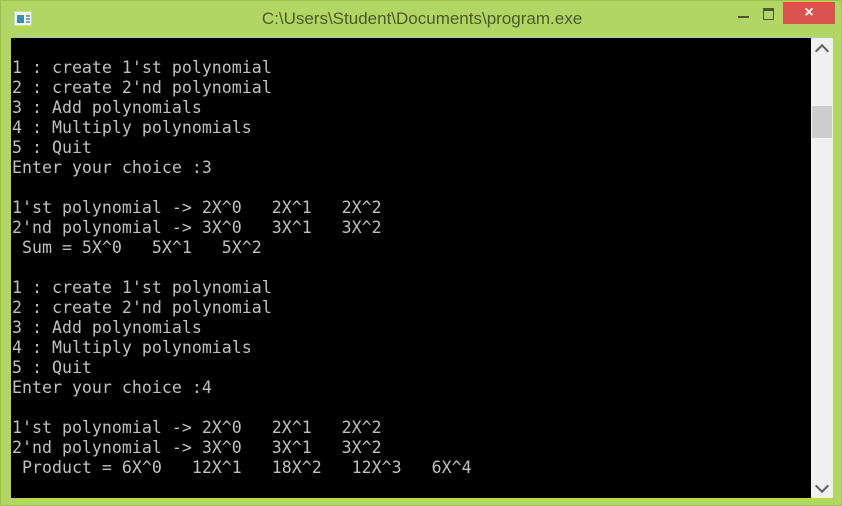  I want to click on scroll-thumb, so click(822, 122).